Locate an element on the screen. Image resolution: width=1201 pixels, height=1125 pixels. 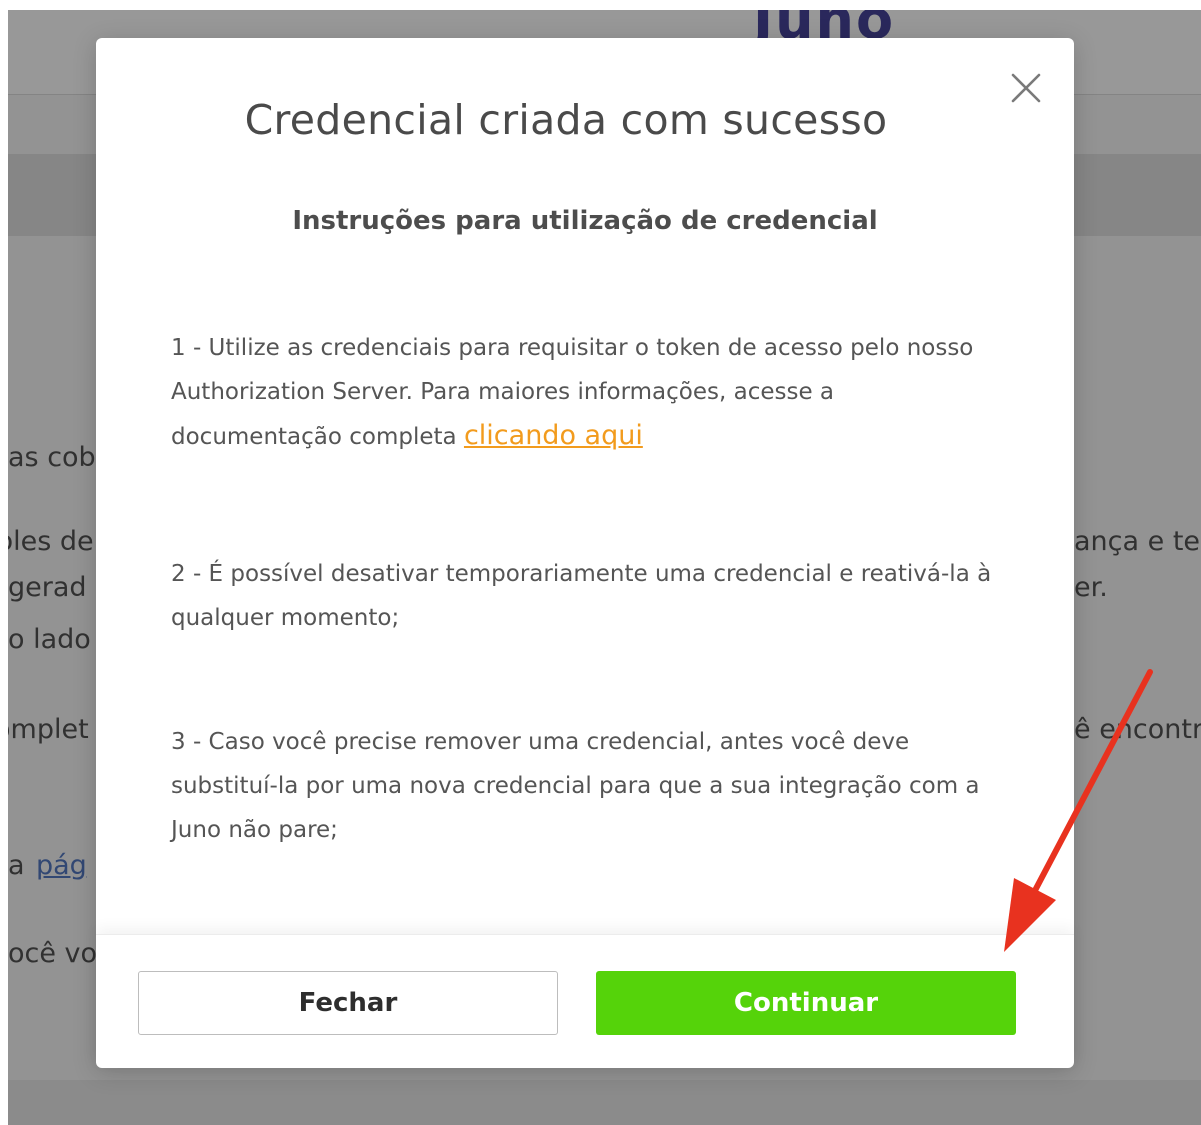
close-button is located at coordinates (1026, 88).